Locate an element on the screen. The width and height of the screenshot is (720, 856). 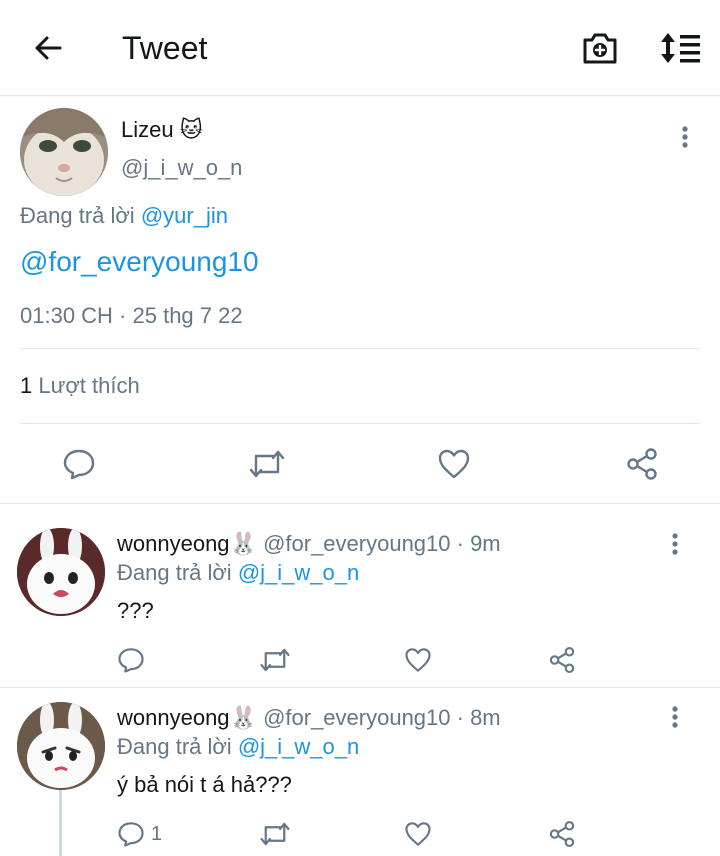
reply-count: 1 is located at coordinates (157, 833).